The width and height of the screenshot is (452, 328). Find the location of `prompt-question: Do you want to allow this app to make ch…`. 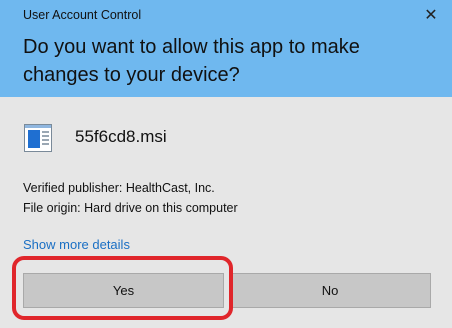

prompt-question: Do you want to allow this app to make ch… is located at coordinates (191, 61).